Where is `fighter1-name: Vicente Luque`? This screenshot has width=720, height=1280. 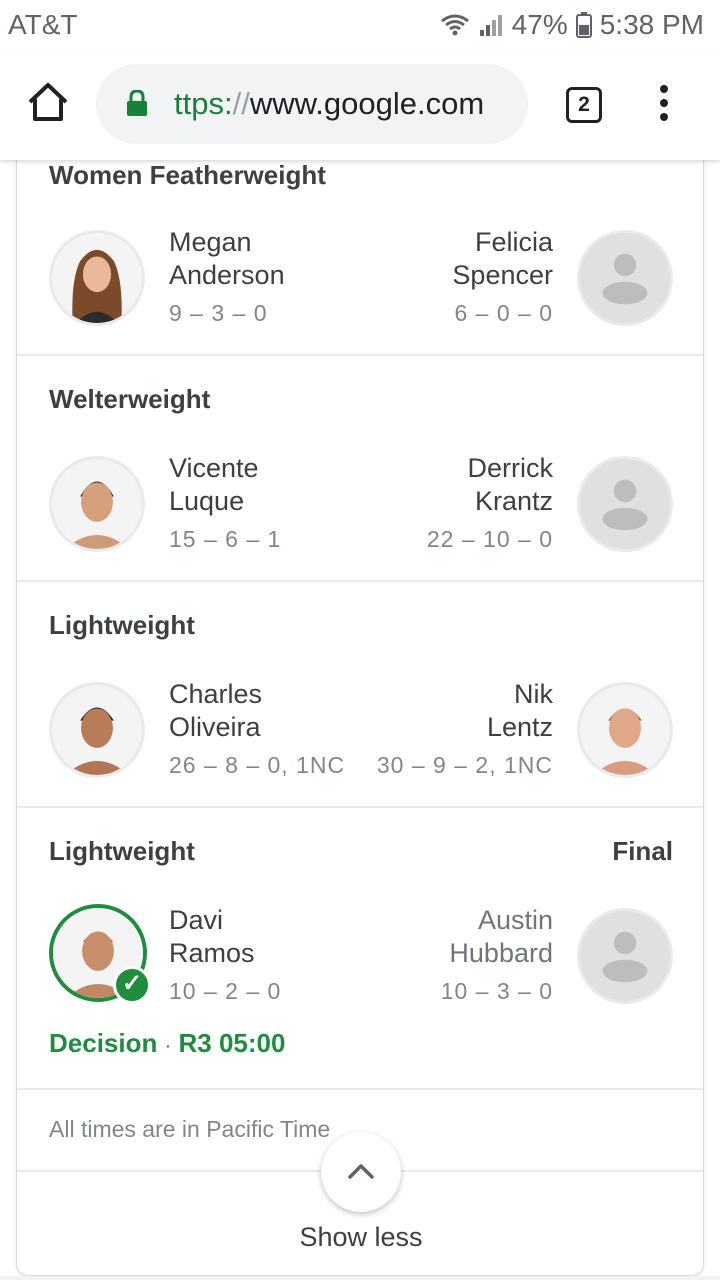
fighter1-name: Vicente Luque is located at coordinates (214, 484).